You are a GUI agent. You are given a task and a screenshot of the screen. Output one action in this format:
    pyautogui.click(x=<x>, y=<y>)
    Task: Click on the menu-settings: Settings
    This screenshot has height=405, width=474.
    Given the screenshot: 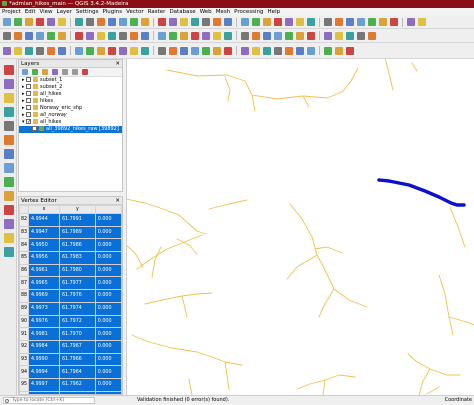 What is the action you would take?
    pyautogui.click(x=87, y=12)
    